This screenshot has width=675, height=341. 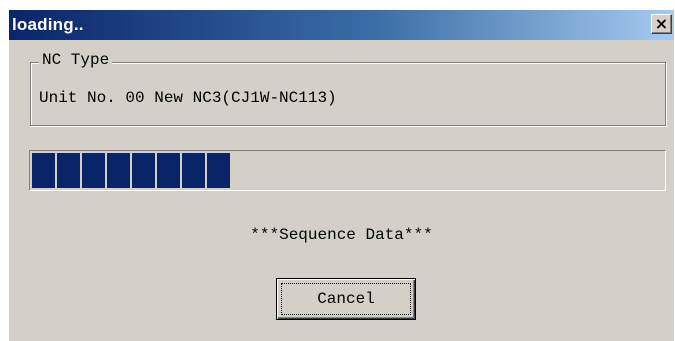 I want to click on close-icon: ×, so click(x=661, y=23).